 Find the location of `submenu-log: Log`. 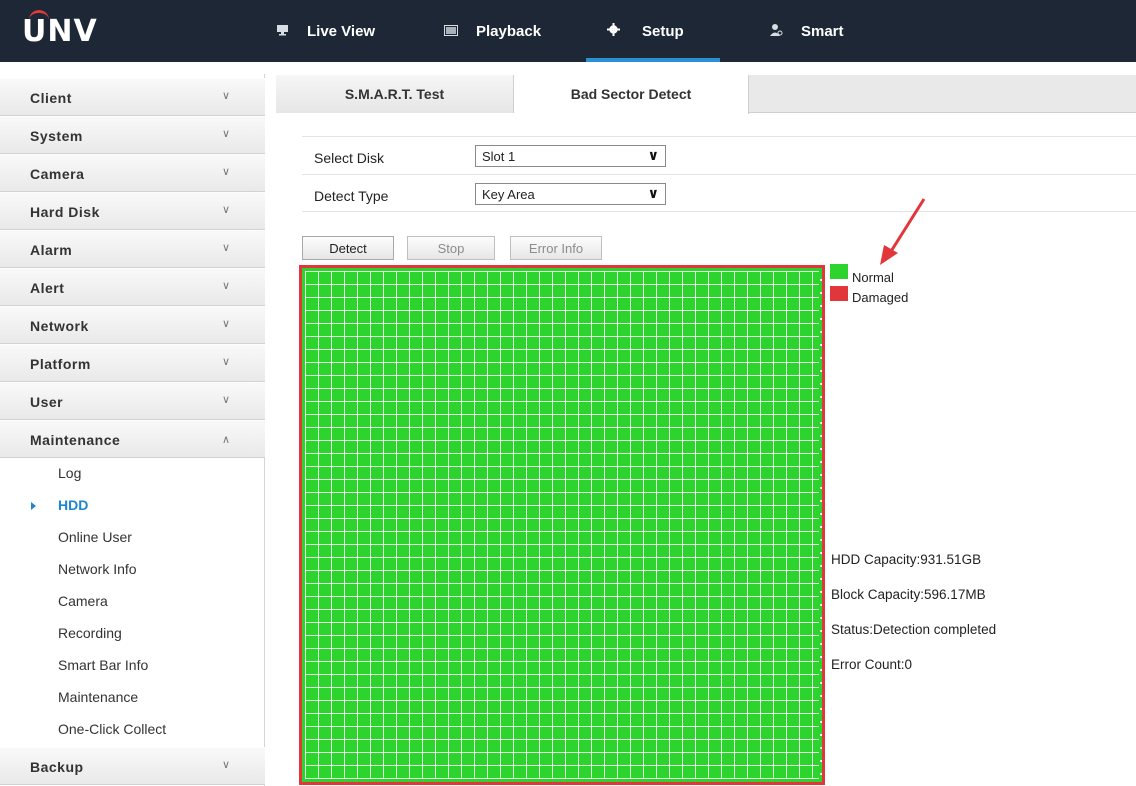

submenu-log: Log is located at coordinates (69, 473).